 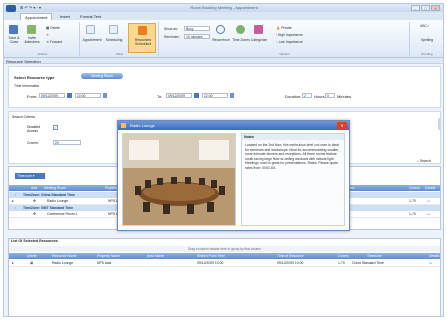 What do you see at coordinates (30, 8) in the screenshot?
I see `quick-access-toolbar: ⊞ ↶ ↷ ▾ · ▾` at bounding box center [30, 8].